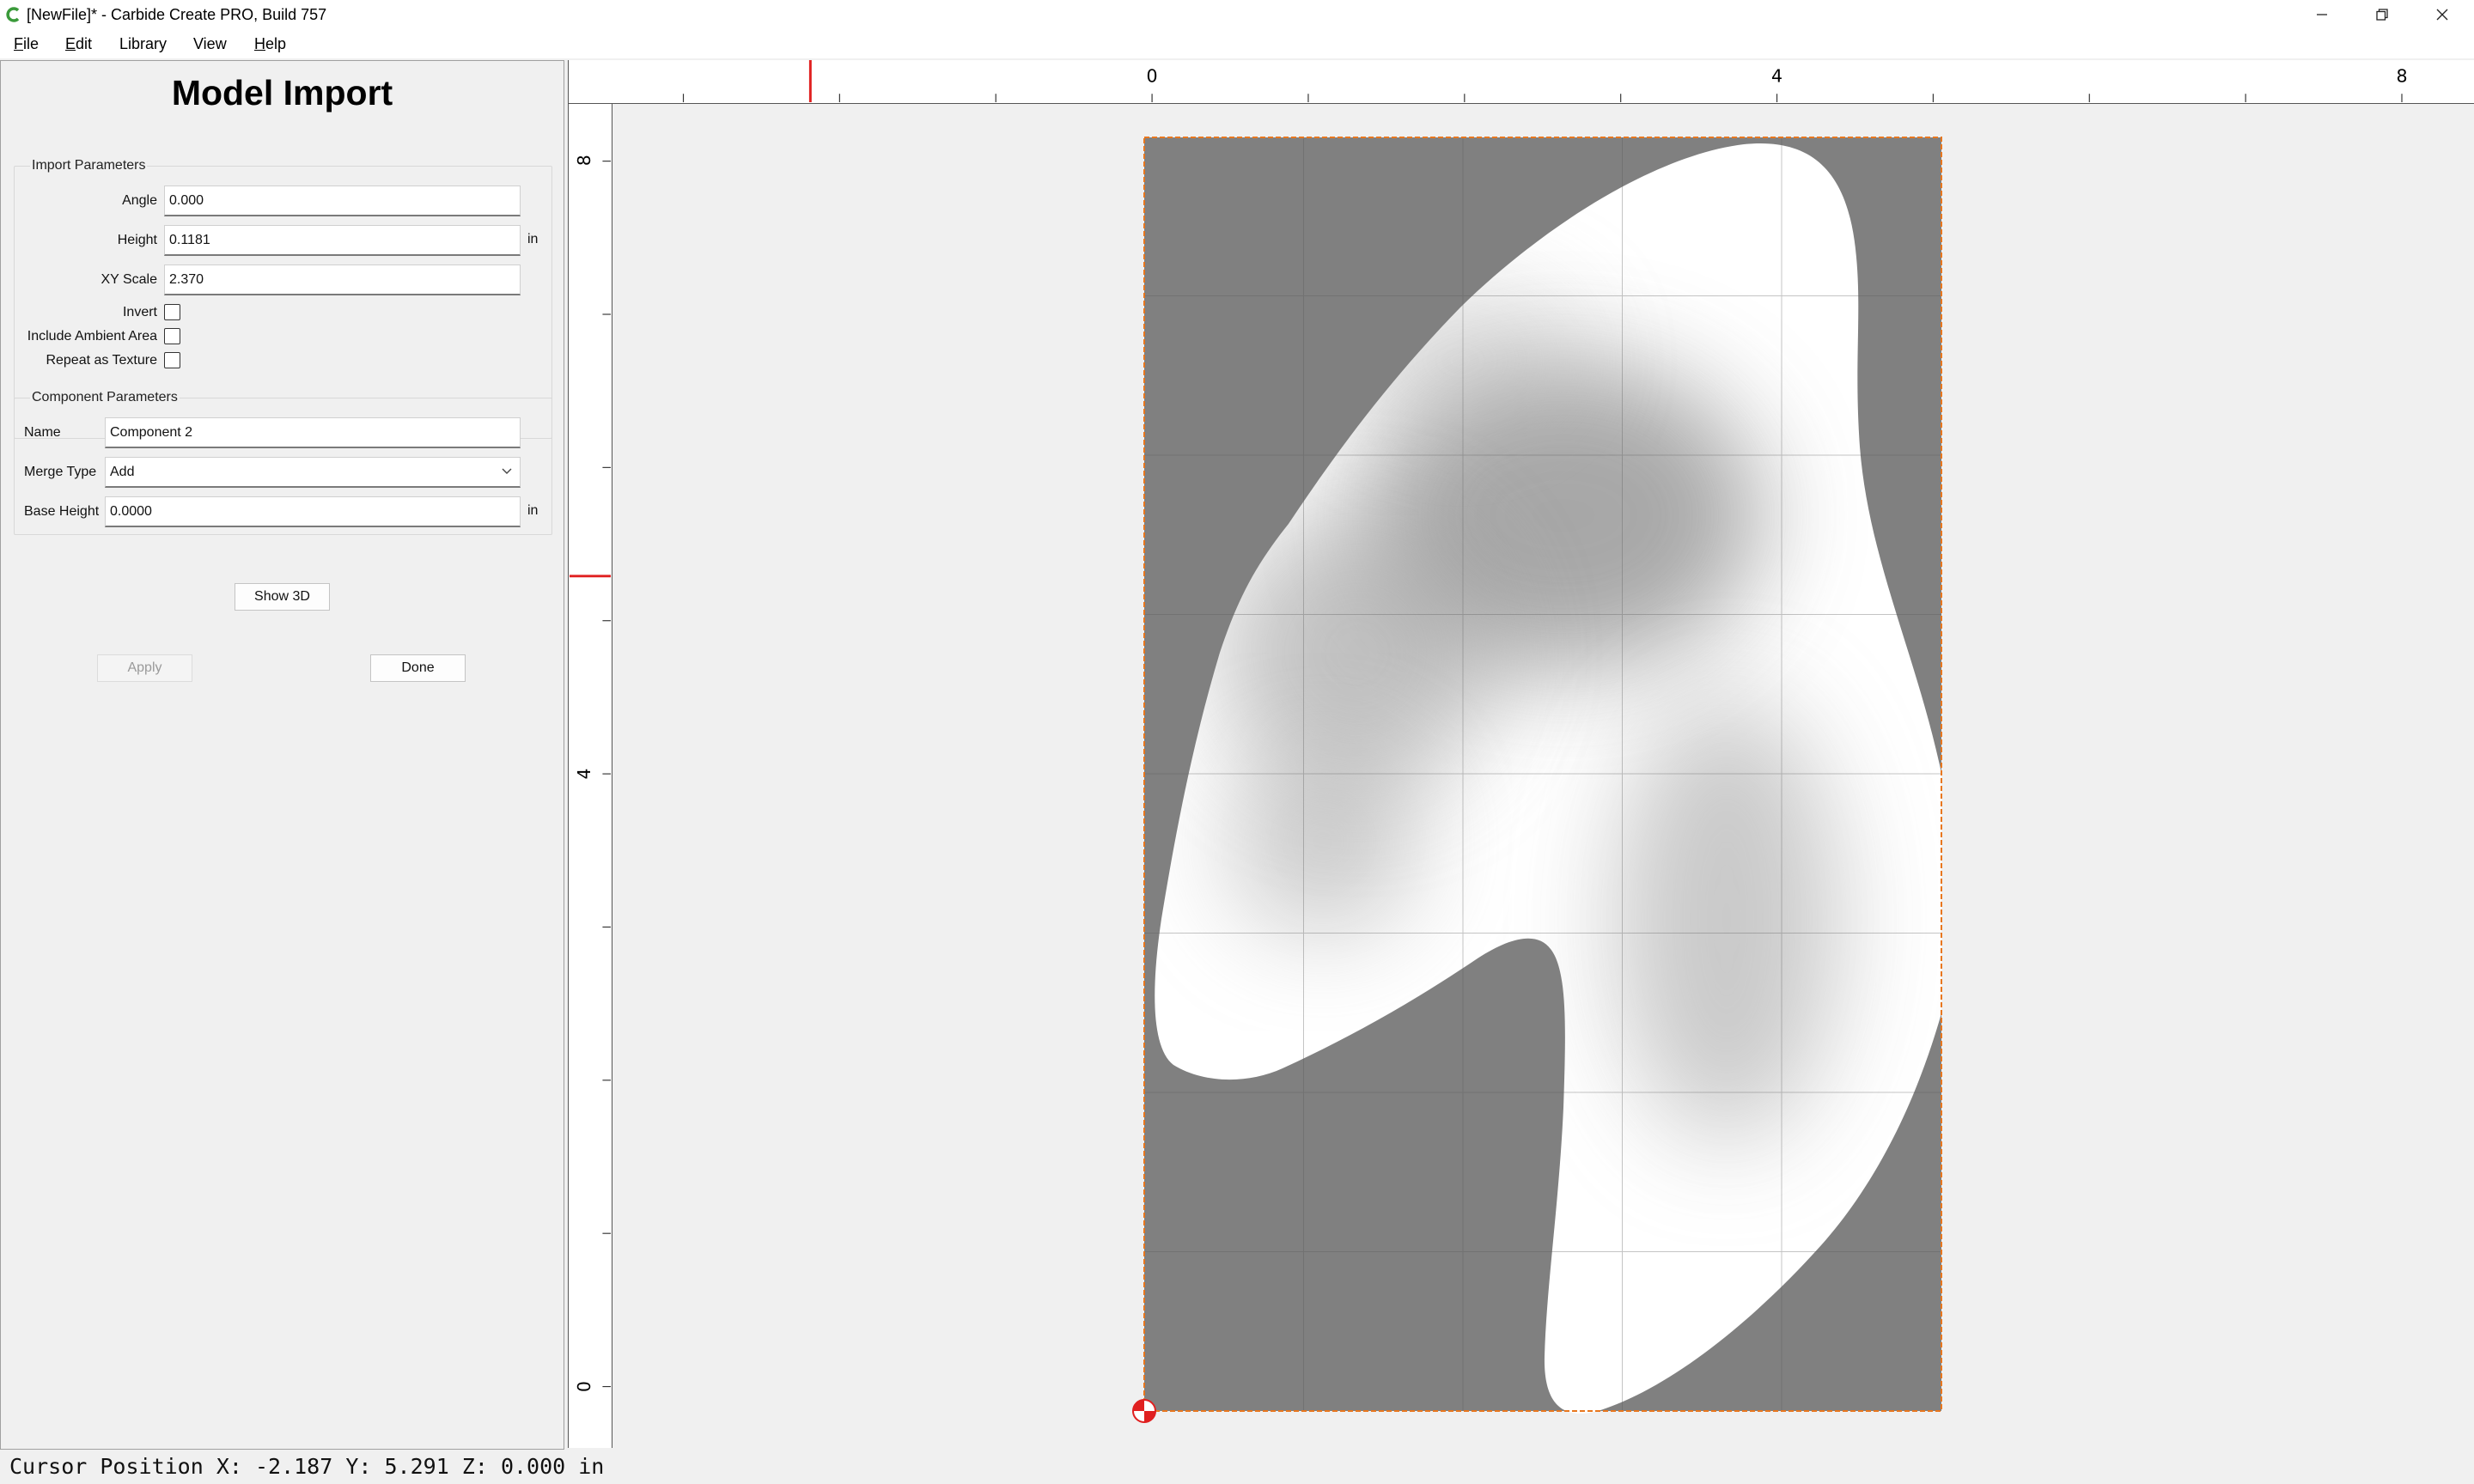 The image size is (2474, 1484). Describe the element at coordinates (62, 511) in the screenshot. I see `base-height-label: Base Height` at that location.